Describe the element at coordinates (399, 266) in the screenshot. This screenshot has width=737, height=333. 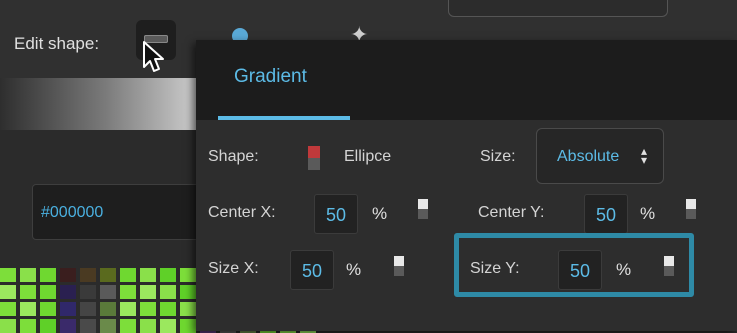
I see `size-x-toggle-icon` at that location.